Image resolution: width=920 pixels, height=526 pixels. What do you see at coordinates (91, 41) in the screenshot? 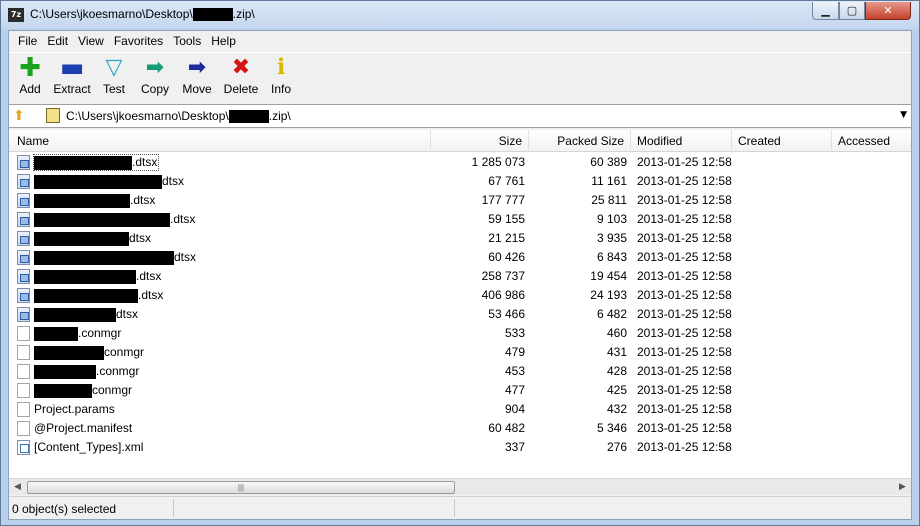
I see `menu-view: View` at bounding box center [91, 41].